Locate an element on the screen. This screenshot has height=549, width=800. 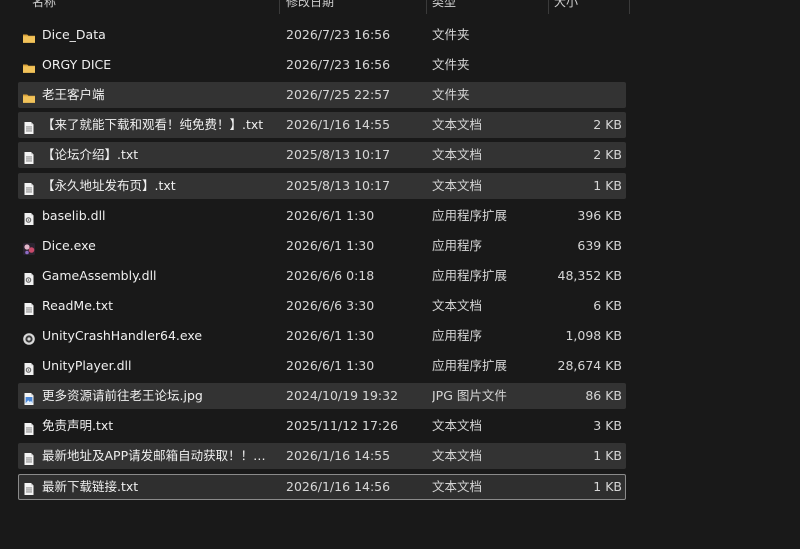
file-date: 2026/6/6 3:30 is located at coordinates (330, 305).